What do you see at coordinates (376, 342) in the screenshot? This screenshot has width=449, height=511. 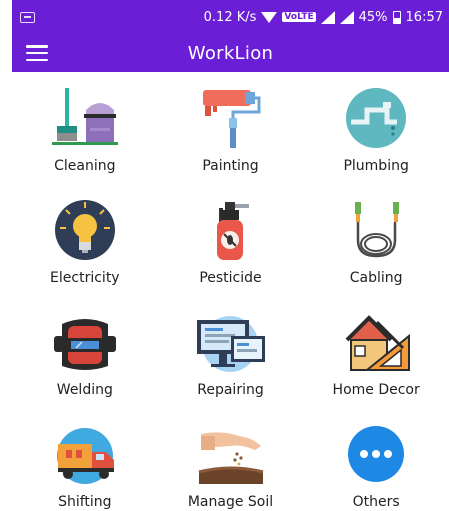 I see `house-tools-icon` at bounding box center [376, 342].